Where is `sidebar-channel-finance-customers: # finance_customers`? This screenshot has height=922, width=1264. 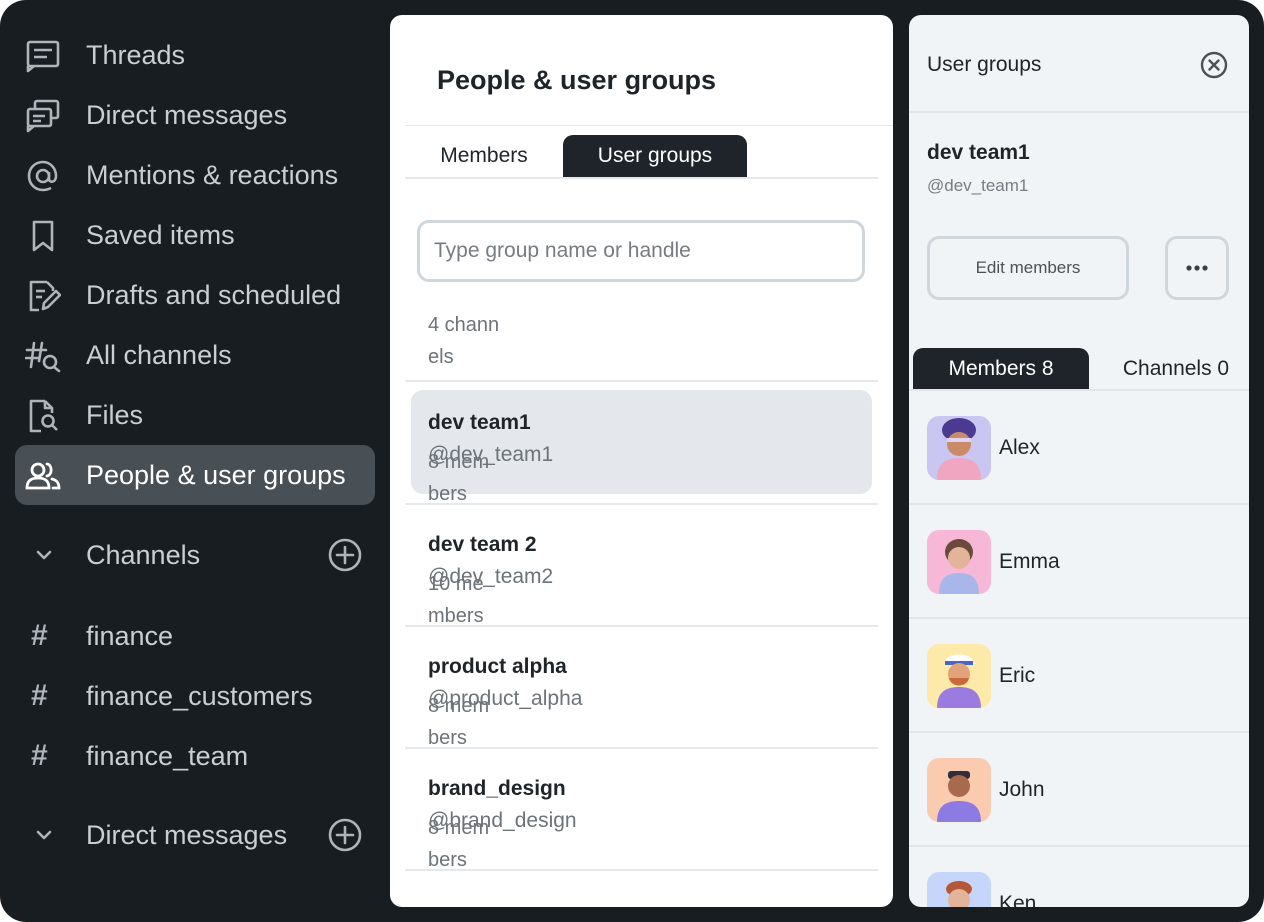
sidebar-channel-finance-customers: # finance_customers is located at coordinates (195, 696).